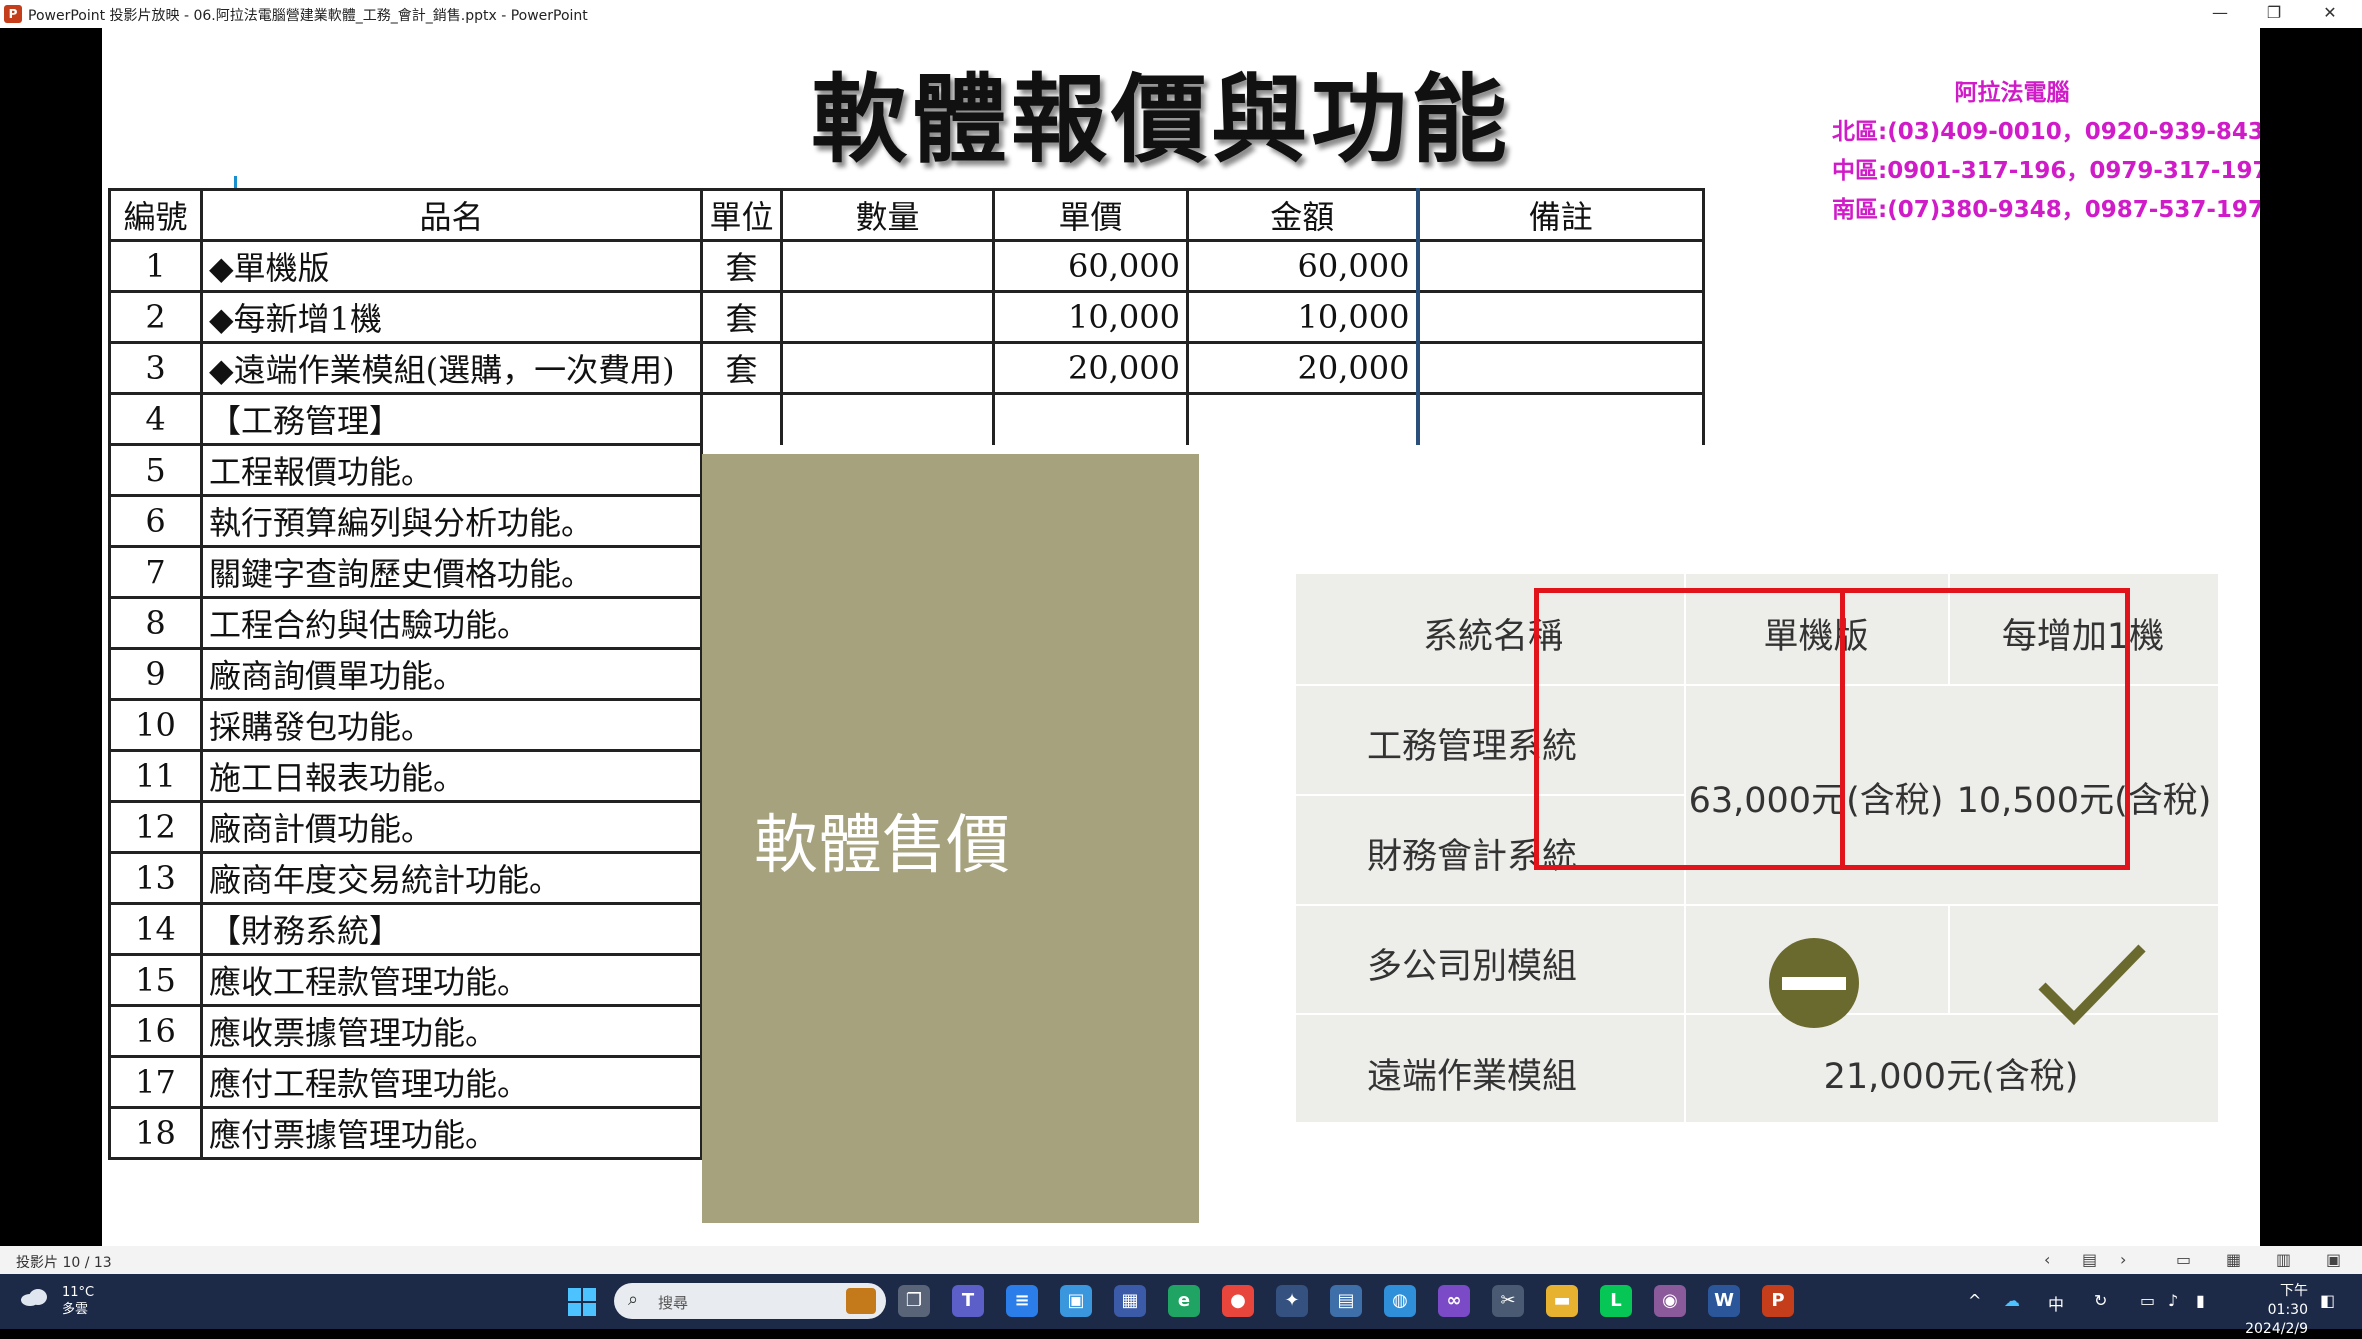 This screenshot has width=2362, height=1339. Describe the element at coordinates (750, 1301) in the screenshot. I see `taskbar-search: ⌕ 搜尋` at that location.